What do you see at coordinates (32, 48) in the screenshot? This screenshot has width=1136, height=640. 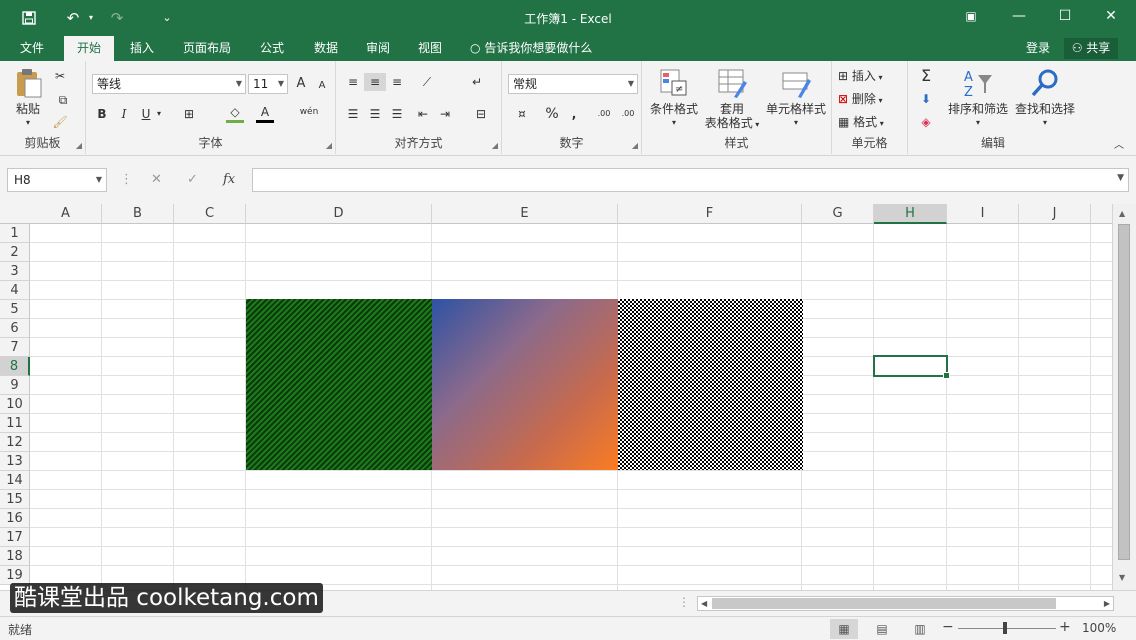 I see `tab-file: 文件` at bounding box center [32, 48].